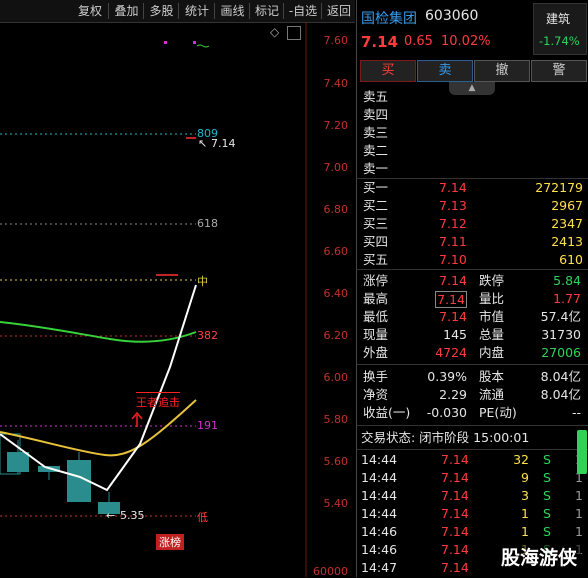  What do you see at coordinates (445, 71) in the screenshot?
I see `sell-button: 卖` at bounding box center [445, 71].